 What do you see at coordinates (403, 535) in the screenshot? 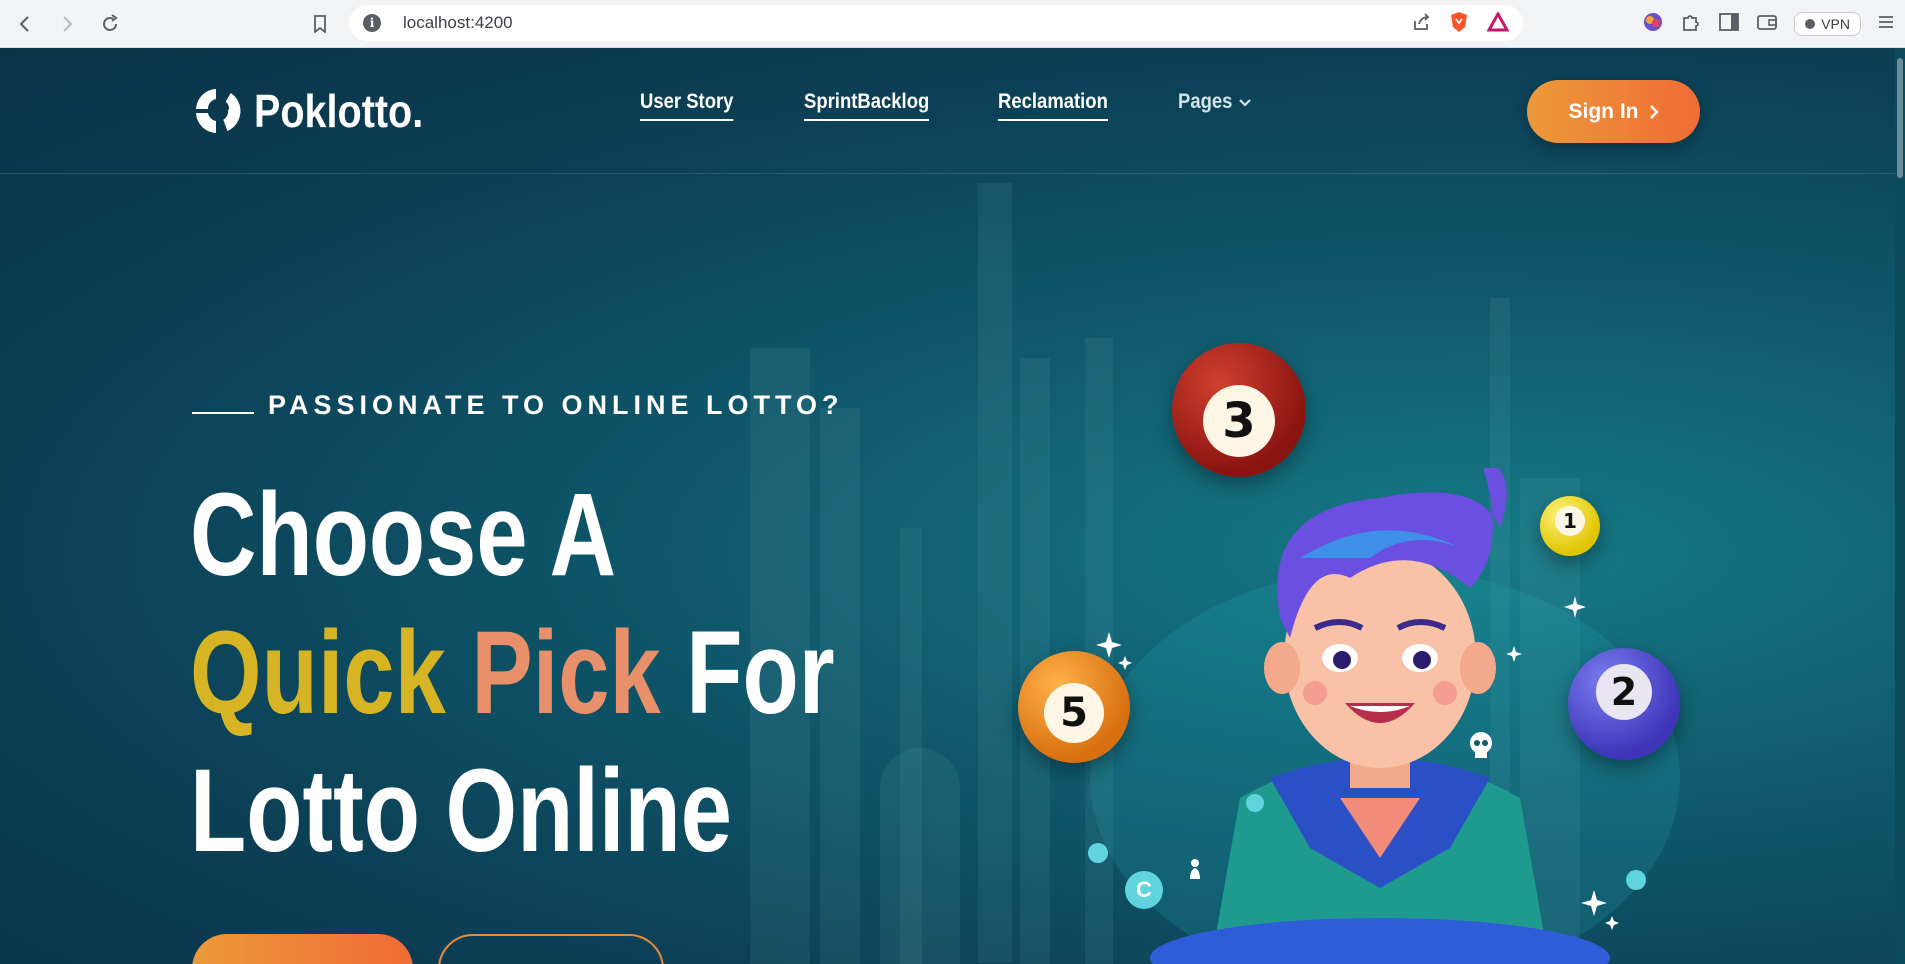
I see `headline-line-1: Choose A` at bounding box center [403, 535].